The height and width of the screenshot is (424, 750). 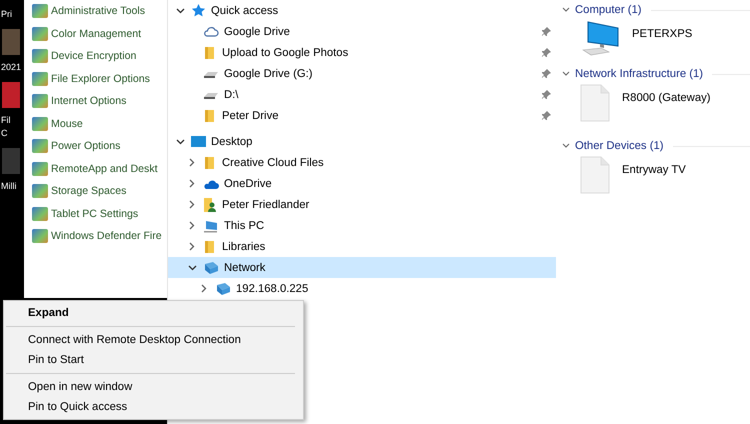 I want to click on tree-item: D:\, so click(x=362, y=94).